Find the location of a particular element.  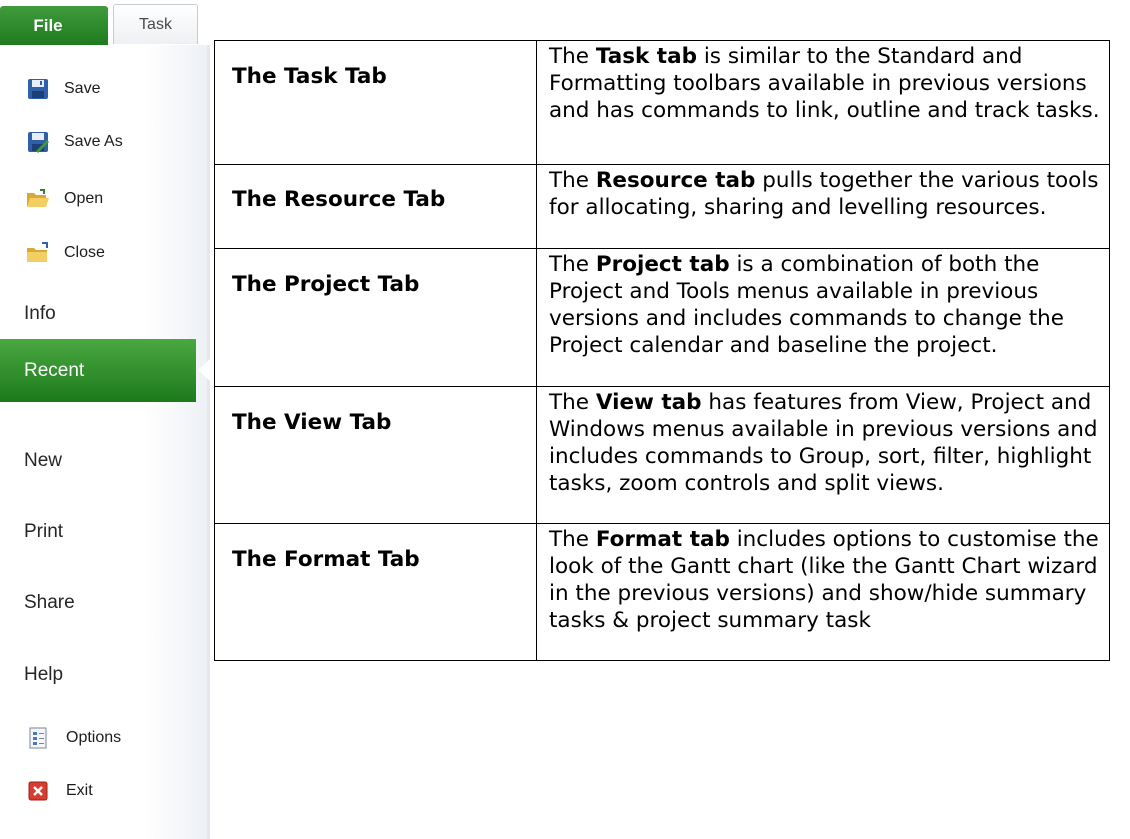

nav-help: Help is located at coordinates (43, 675).